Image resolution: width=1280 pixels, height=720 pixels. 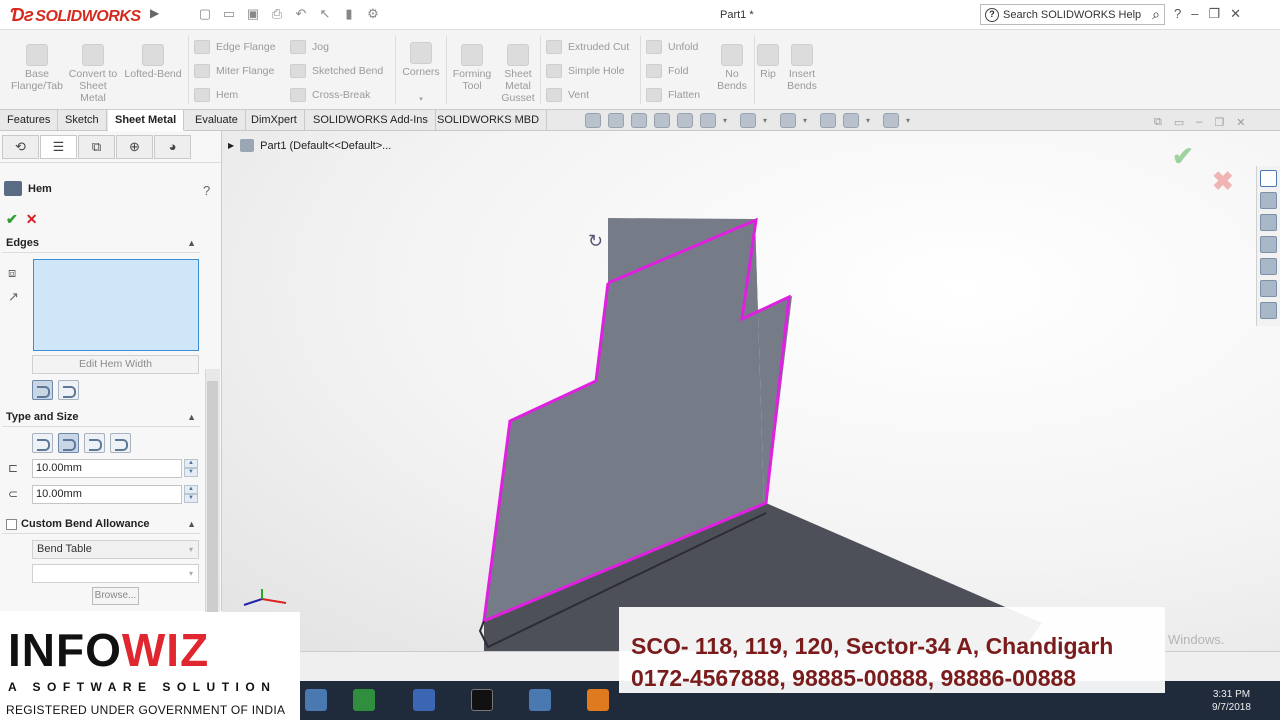 What do you see at coordinates (616, 120) in the screenshot?
I see `zoom-area-icon` at bounding box center [616, 120].